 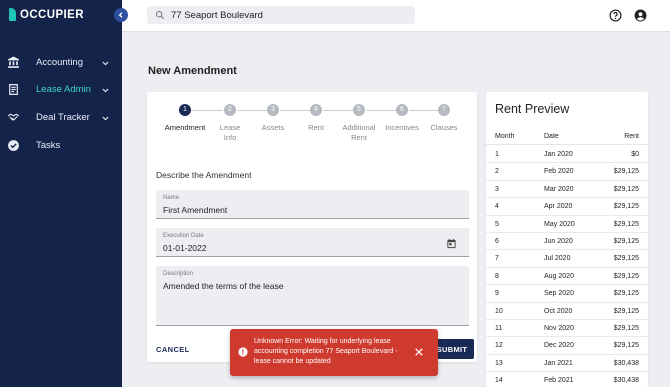 What do you see at coordinates (497, 276) in the screenshot?
I see `month-cell: 8` at bounding box center [497, 276].